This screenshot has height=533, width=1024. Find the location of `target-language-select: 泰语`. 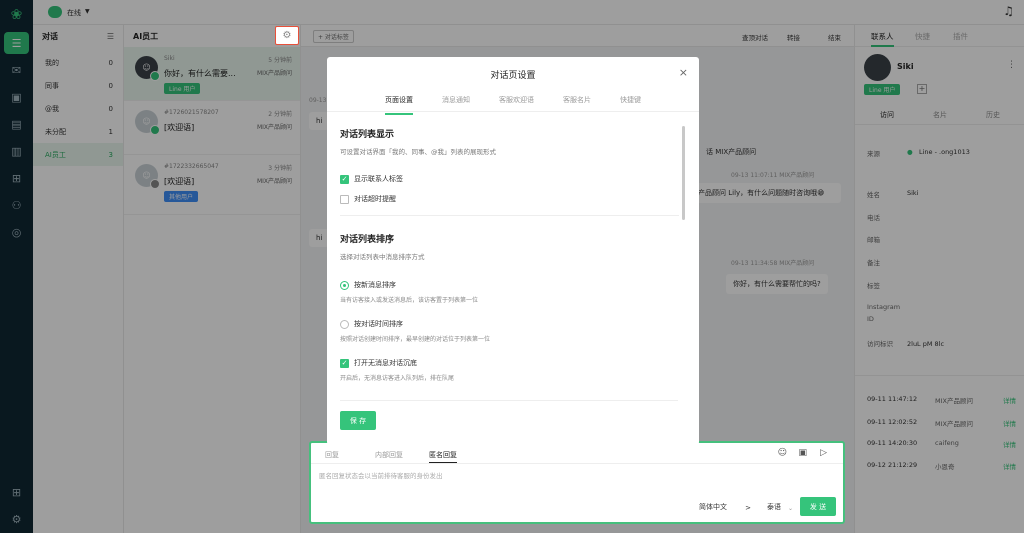

target-language-select: 泰语 is located at coordinates (774, 507).